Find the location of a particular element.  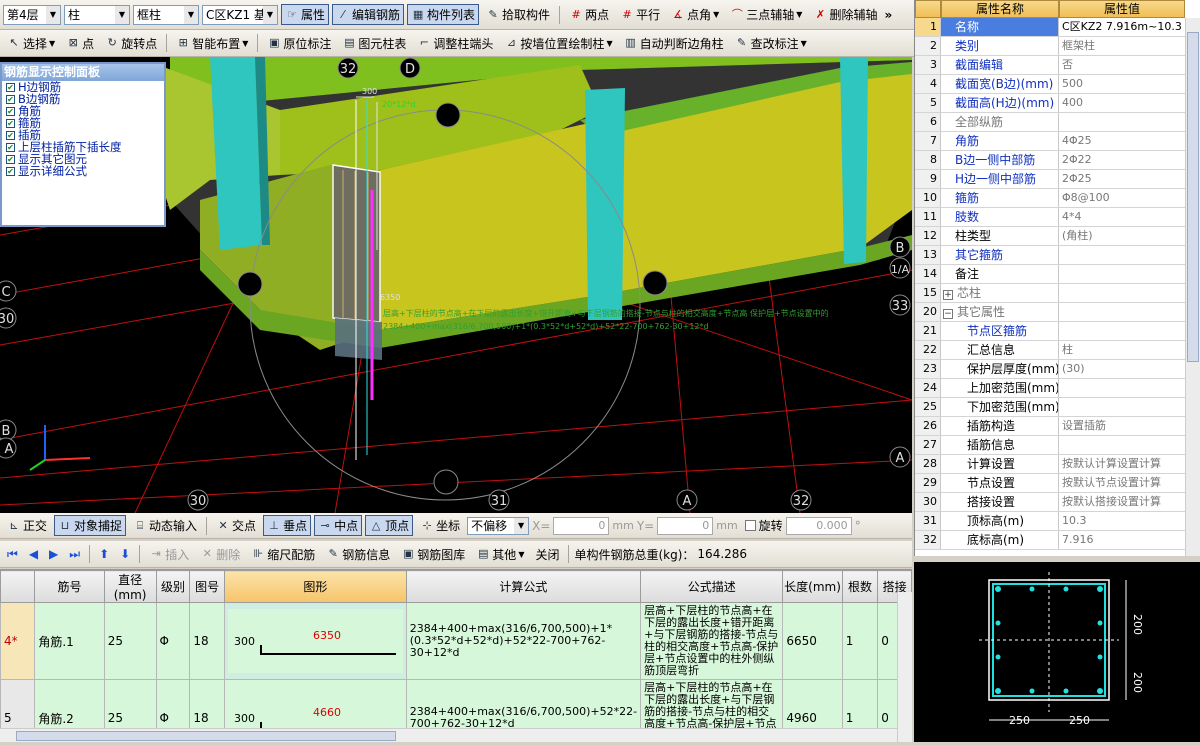

offset-select: 不偏移 ▼ is located at coordinates (498, 525).